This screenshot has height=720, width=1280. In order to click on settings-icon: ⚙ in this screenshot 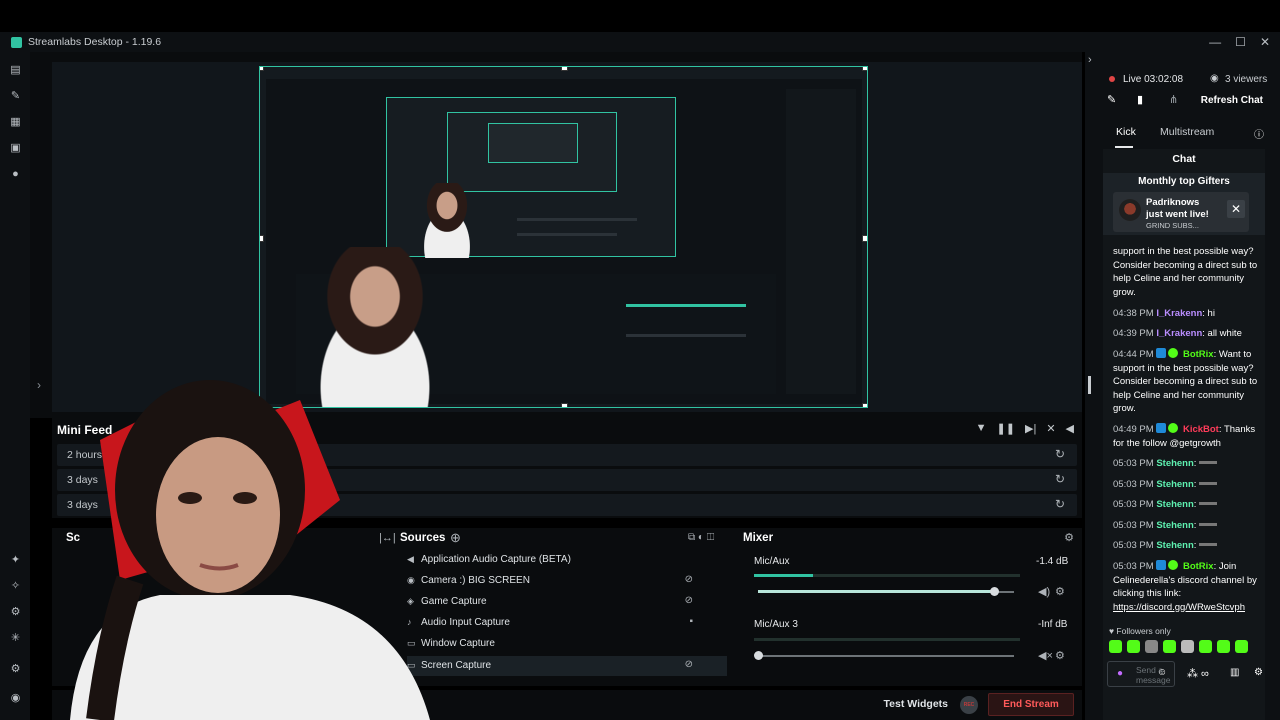, I will do `click(15, 669)`.